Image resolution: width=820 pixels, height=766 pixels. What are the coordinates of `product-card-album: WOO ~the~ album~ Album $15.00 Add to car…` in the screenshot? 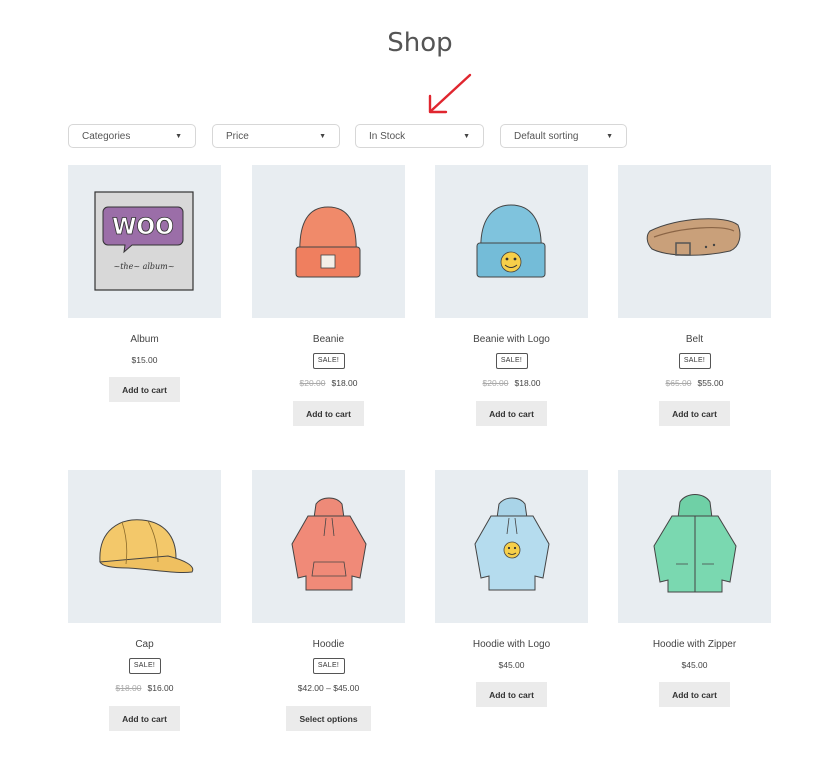 It's located at (144, 283).